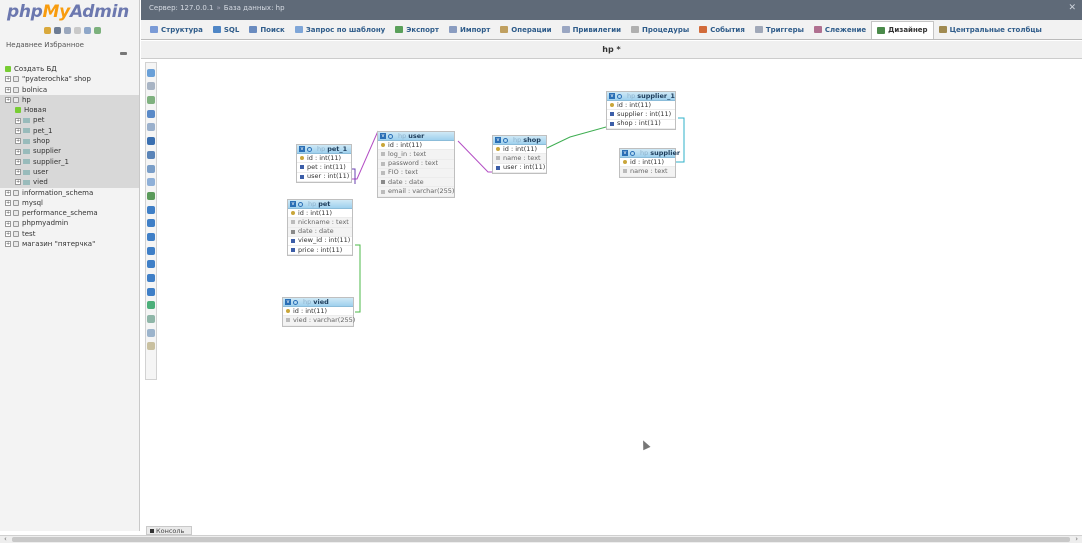 This screenshot has width=1082, height=543. I want to click on new-page-icon, so click(151, 113).